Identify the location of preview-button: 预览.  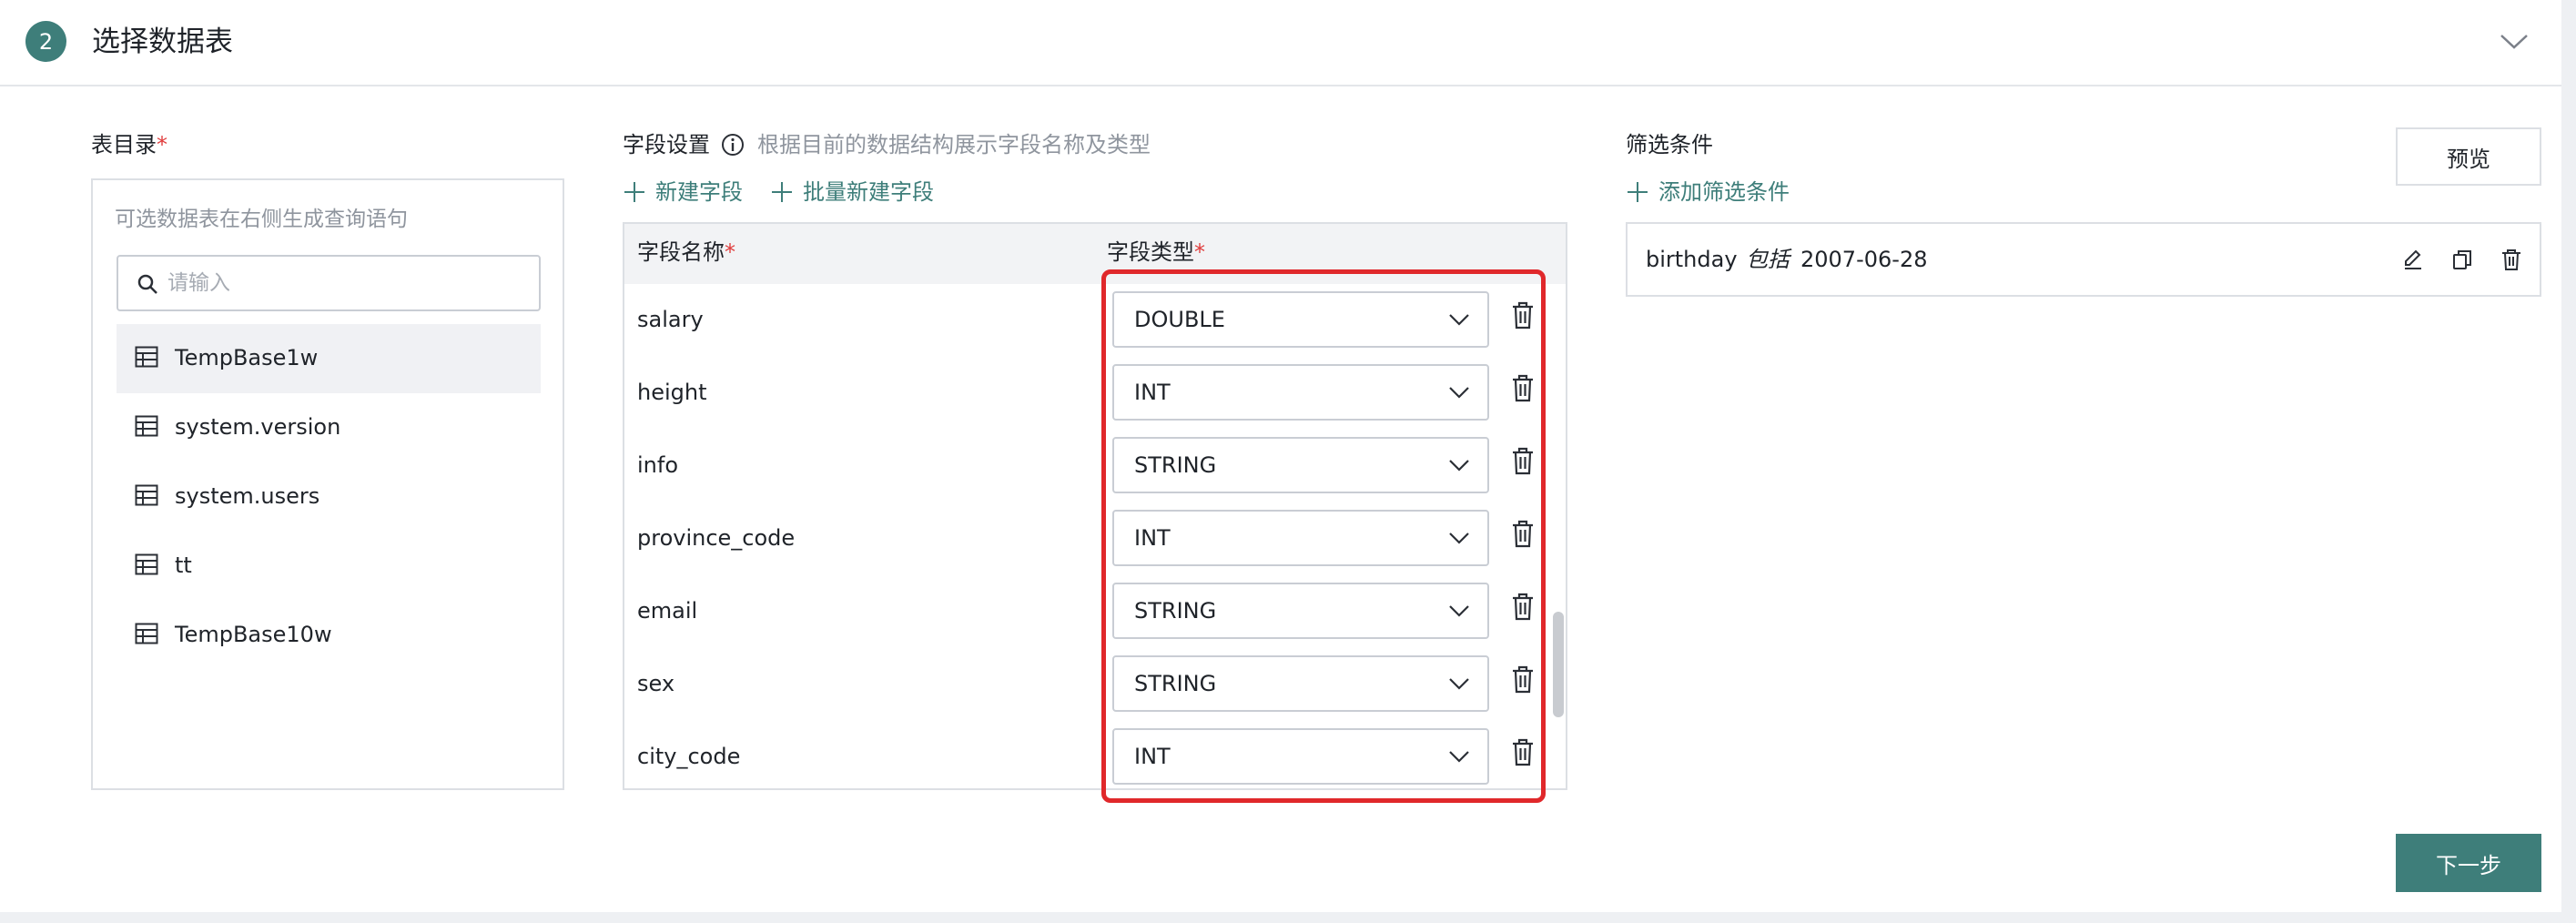
(2468, 156).